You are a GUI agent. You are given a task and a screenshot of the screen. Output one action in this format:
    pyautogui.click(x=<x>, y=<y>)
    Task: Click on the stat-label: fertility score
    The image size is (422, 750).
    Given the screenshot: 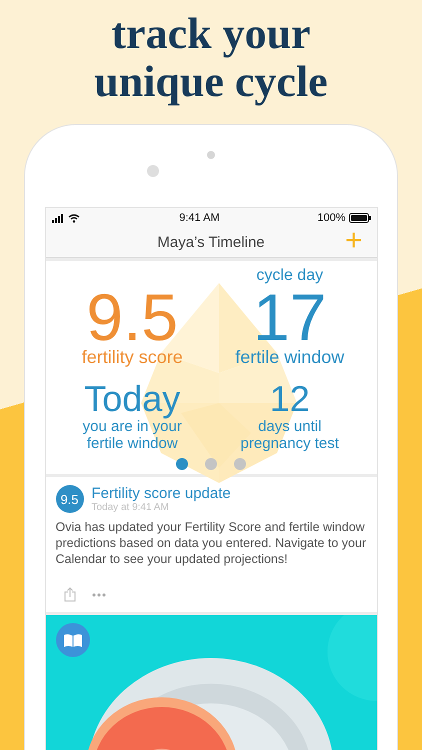 What is the action you would take?
    pyautogui.click(x=132, y=357)
    